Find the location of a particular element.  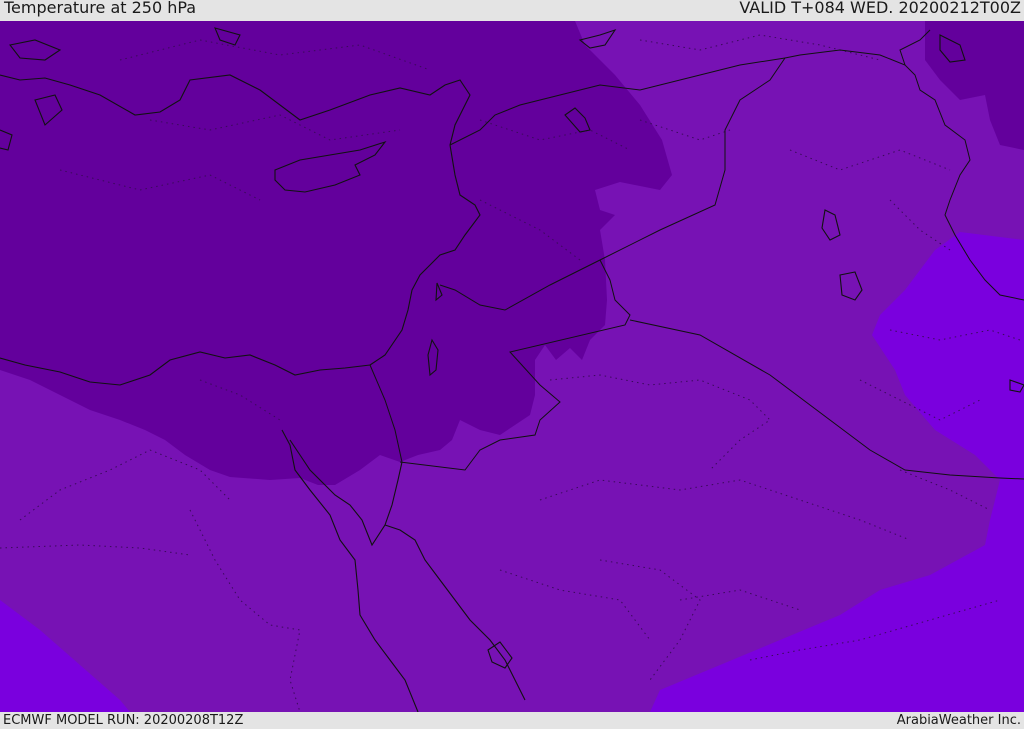

map-title: Temperature at 250 hPa is located at coordinates (100, 8).